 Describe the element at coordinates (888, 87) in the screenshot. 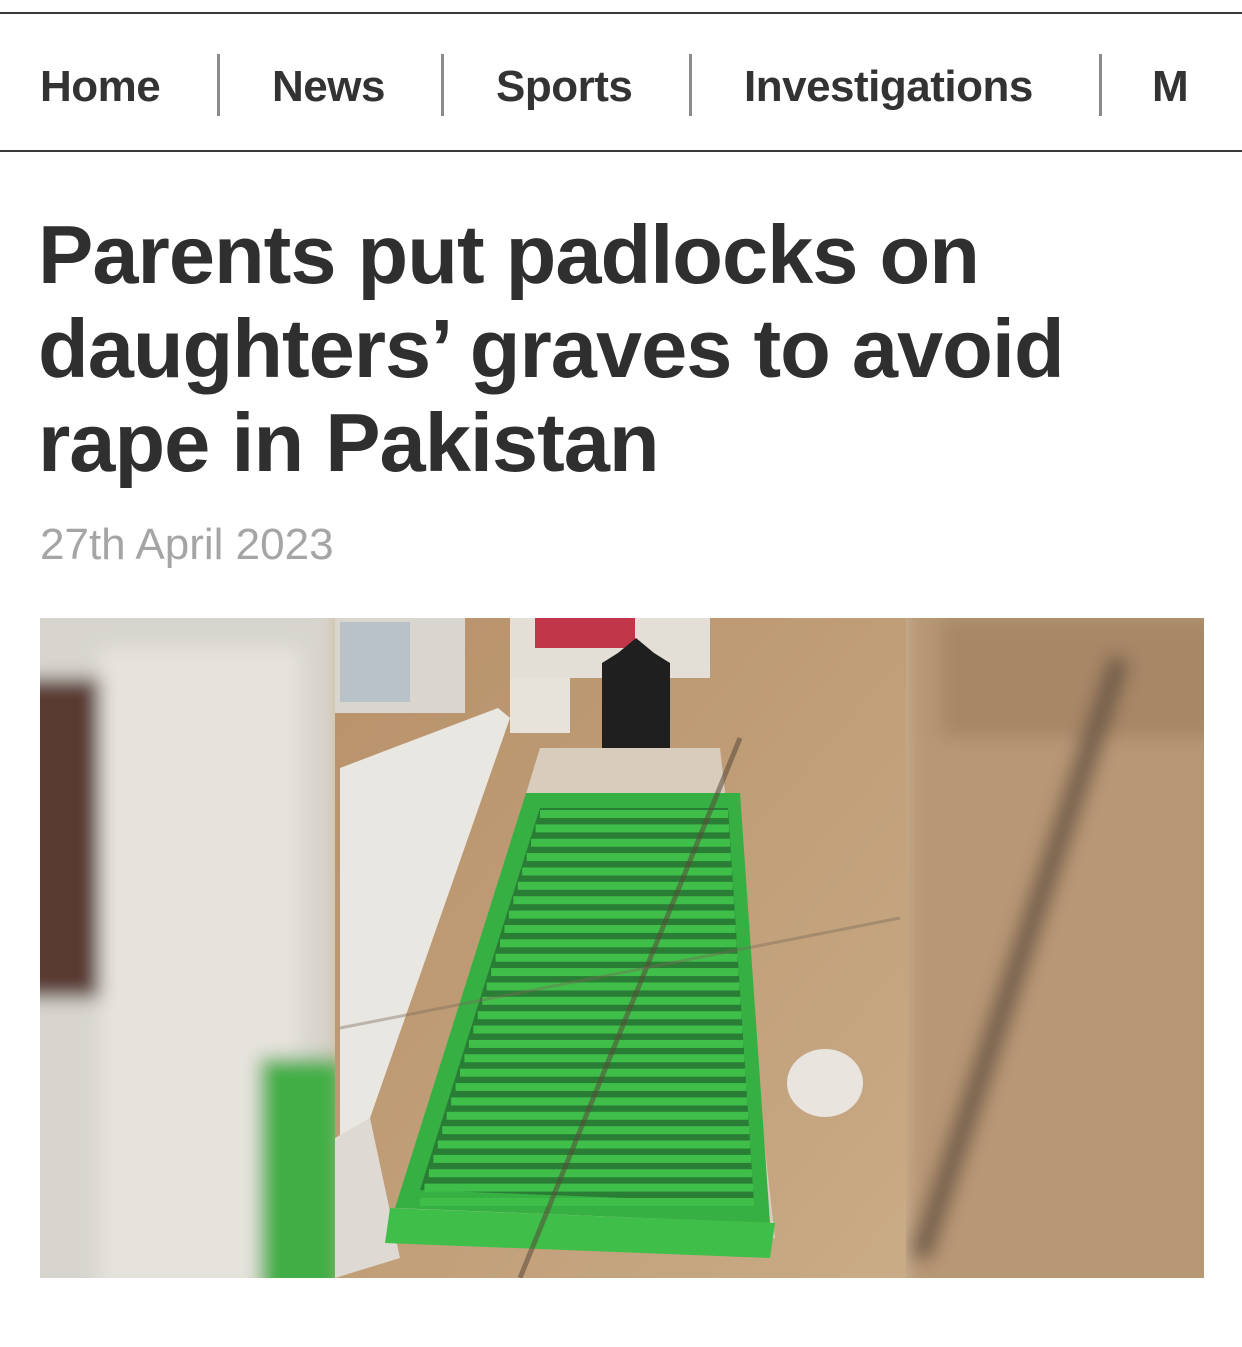

I see `nav-investigations-link: Investigations` at that location.